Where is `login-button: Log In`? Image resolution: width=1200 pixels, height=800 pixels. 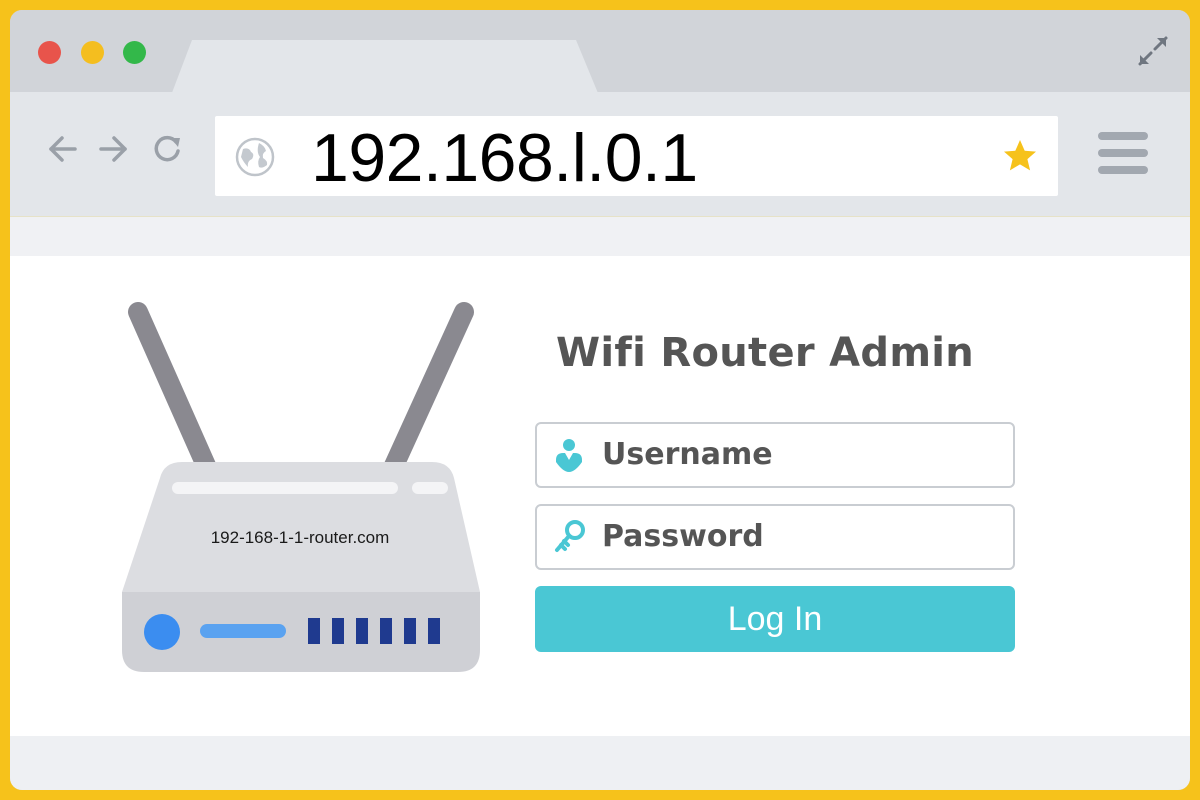
login-button: Log In is located at coordinates (775, 619).